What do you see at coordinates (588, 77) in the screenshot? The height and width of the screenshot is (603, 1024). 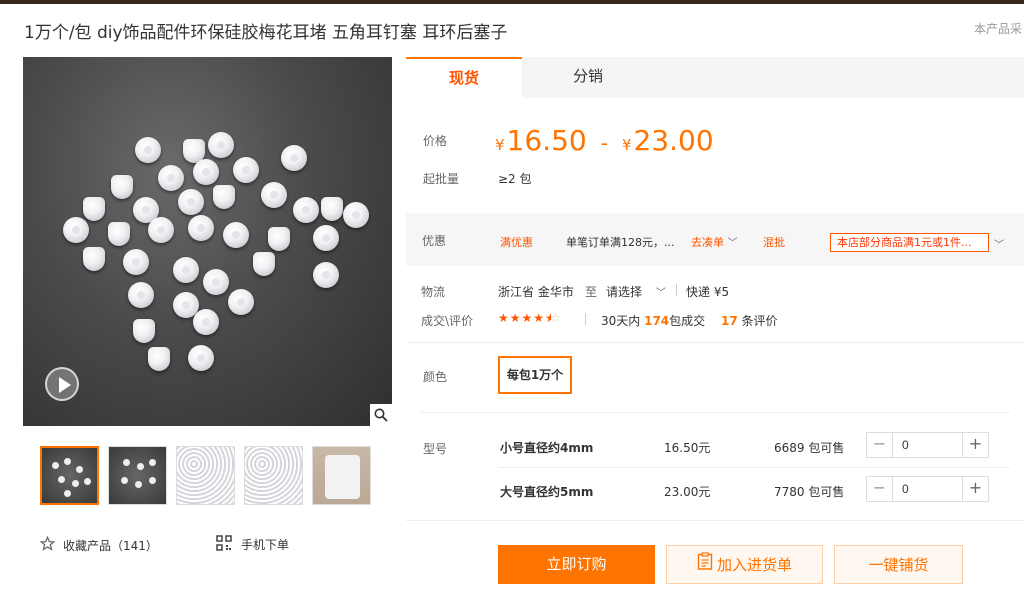 I see `tab-distribution: 分销` at bounding box center [588, 77].